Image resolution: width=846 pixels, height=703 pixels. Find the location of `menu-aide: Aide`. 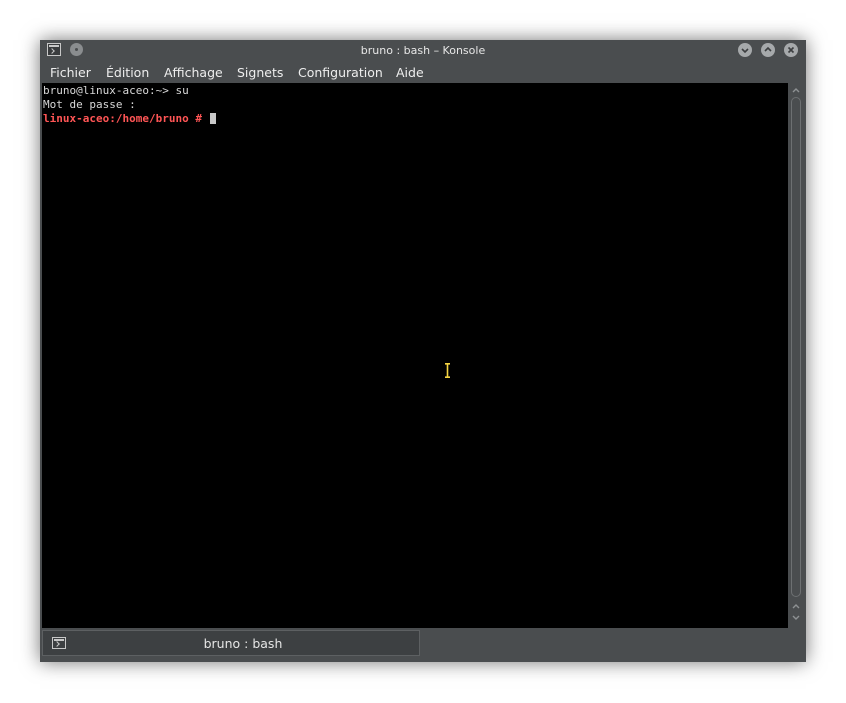

menu-aide: Aide is located at coordinates (410, 72).